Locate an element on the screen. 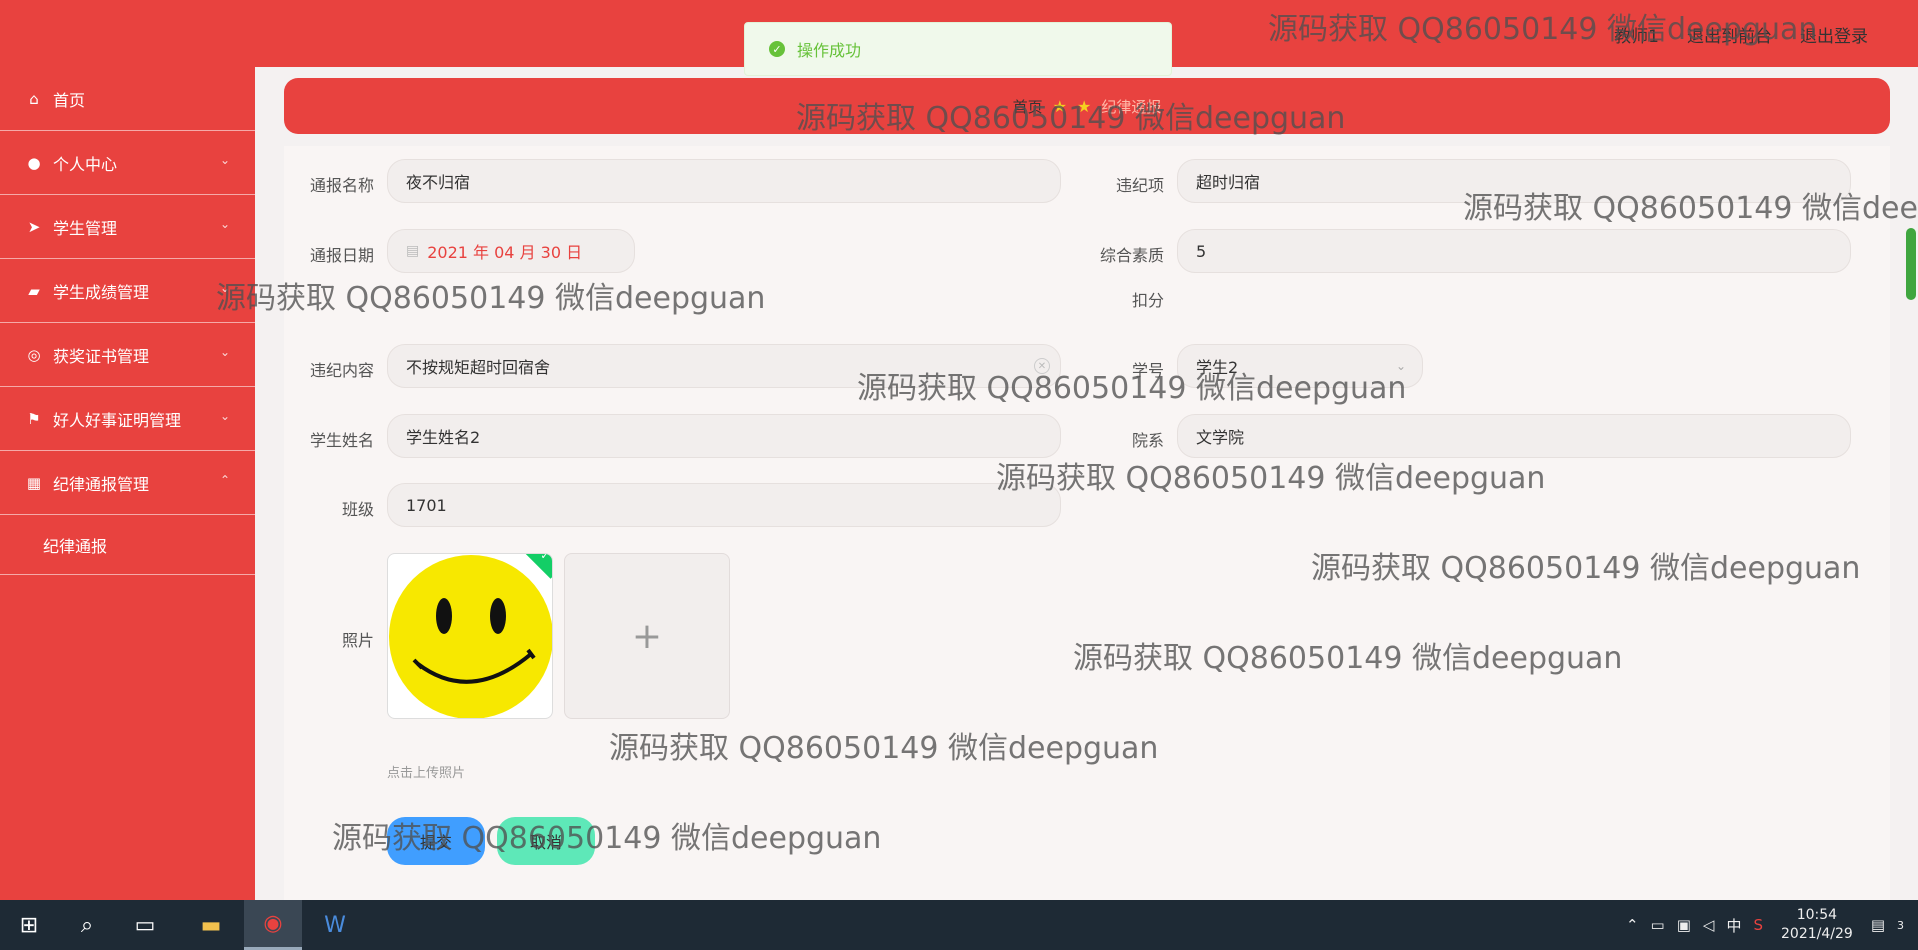 This screenshot has width=1918, height=950. submit-button: 提交 is located at coordinates (436, 841).